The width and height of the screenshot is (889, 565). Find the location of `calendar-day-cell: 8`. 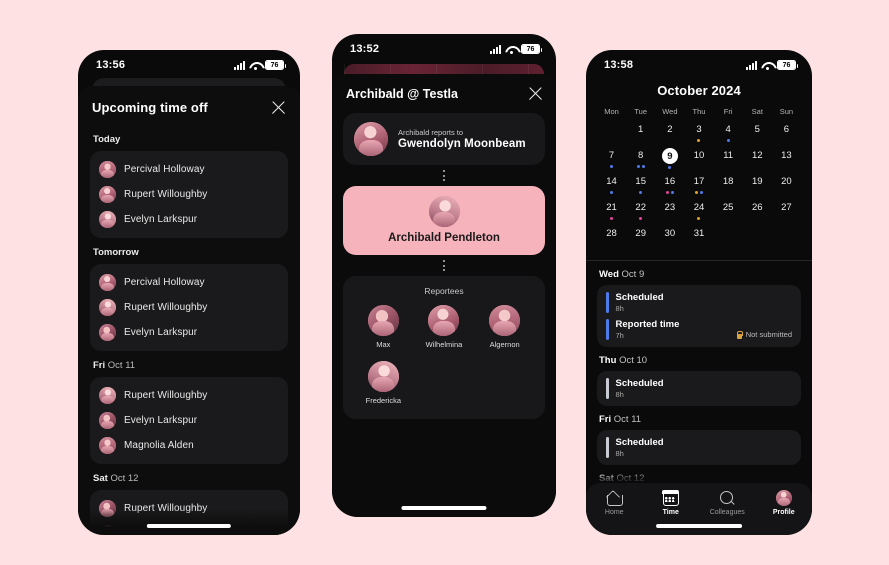

calendar-day-cell: 8 is located at coordinates (640, 161).